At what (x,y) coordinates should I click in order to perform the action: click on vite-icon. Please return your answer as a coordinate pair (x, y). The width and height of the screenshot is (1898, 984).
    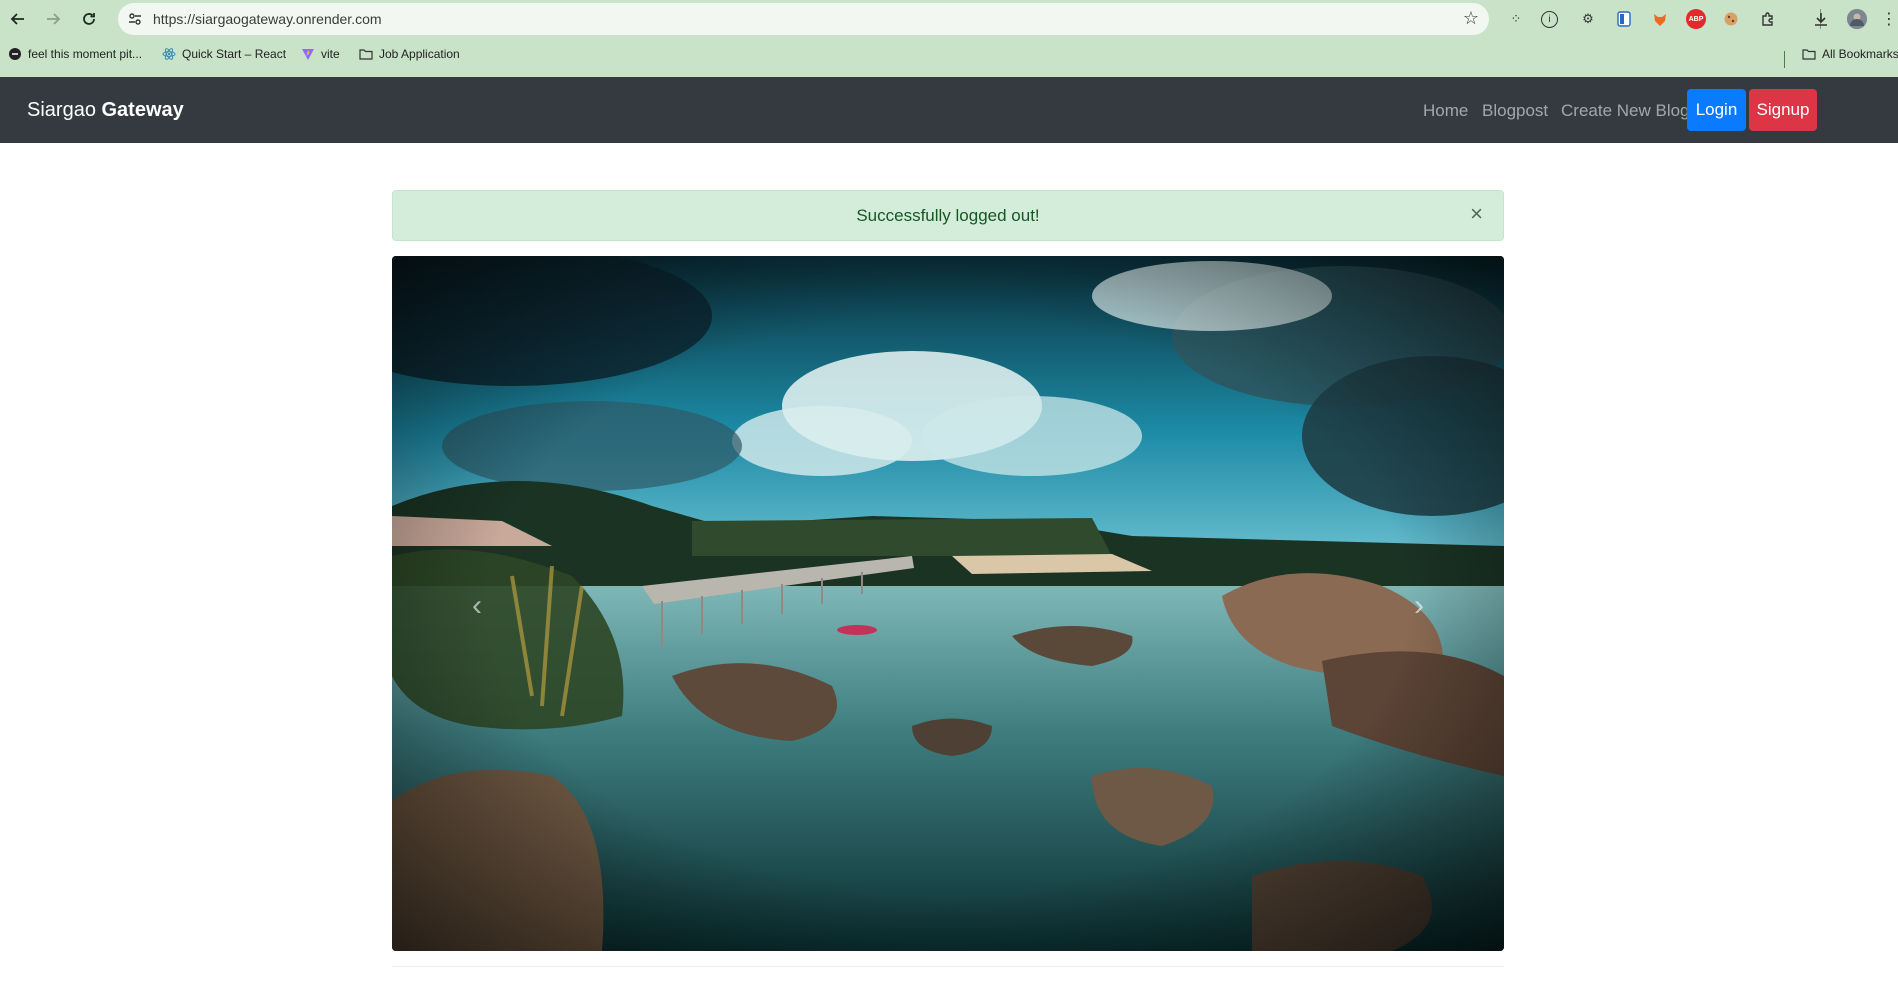
    Looking at the image, I should click on (308, 54).